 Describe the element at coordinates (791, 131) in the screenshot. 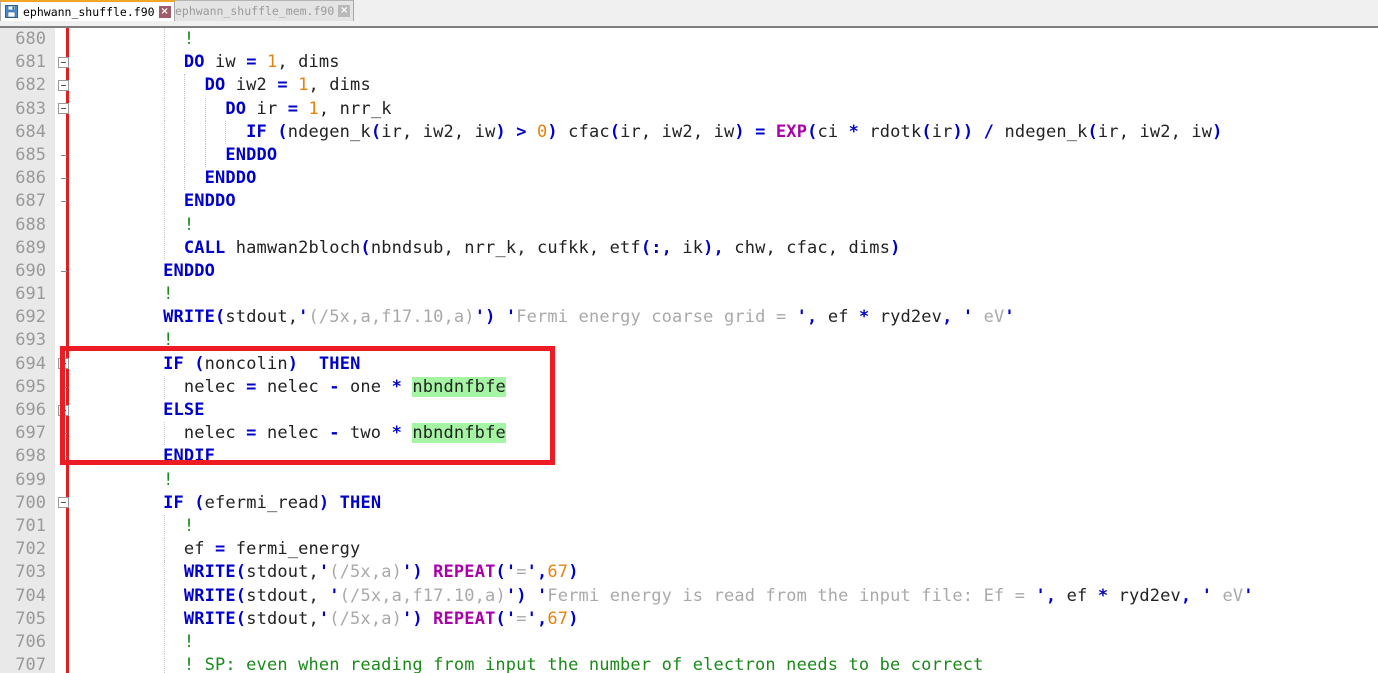

I see `token-intr: EXP` at that location.